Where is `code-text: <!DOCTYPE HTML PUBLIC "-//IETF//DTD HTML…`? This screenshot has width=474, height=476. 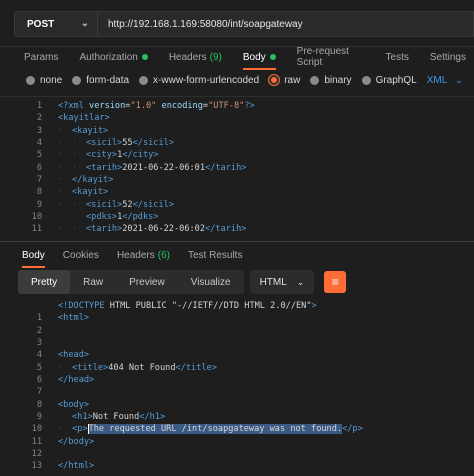 code-text: <!DOCTYPE HTML PUBLIC "-//IETF//DTD HTML… is located at coordinates (187, 306).